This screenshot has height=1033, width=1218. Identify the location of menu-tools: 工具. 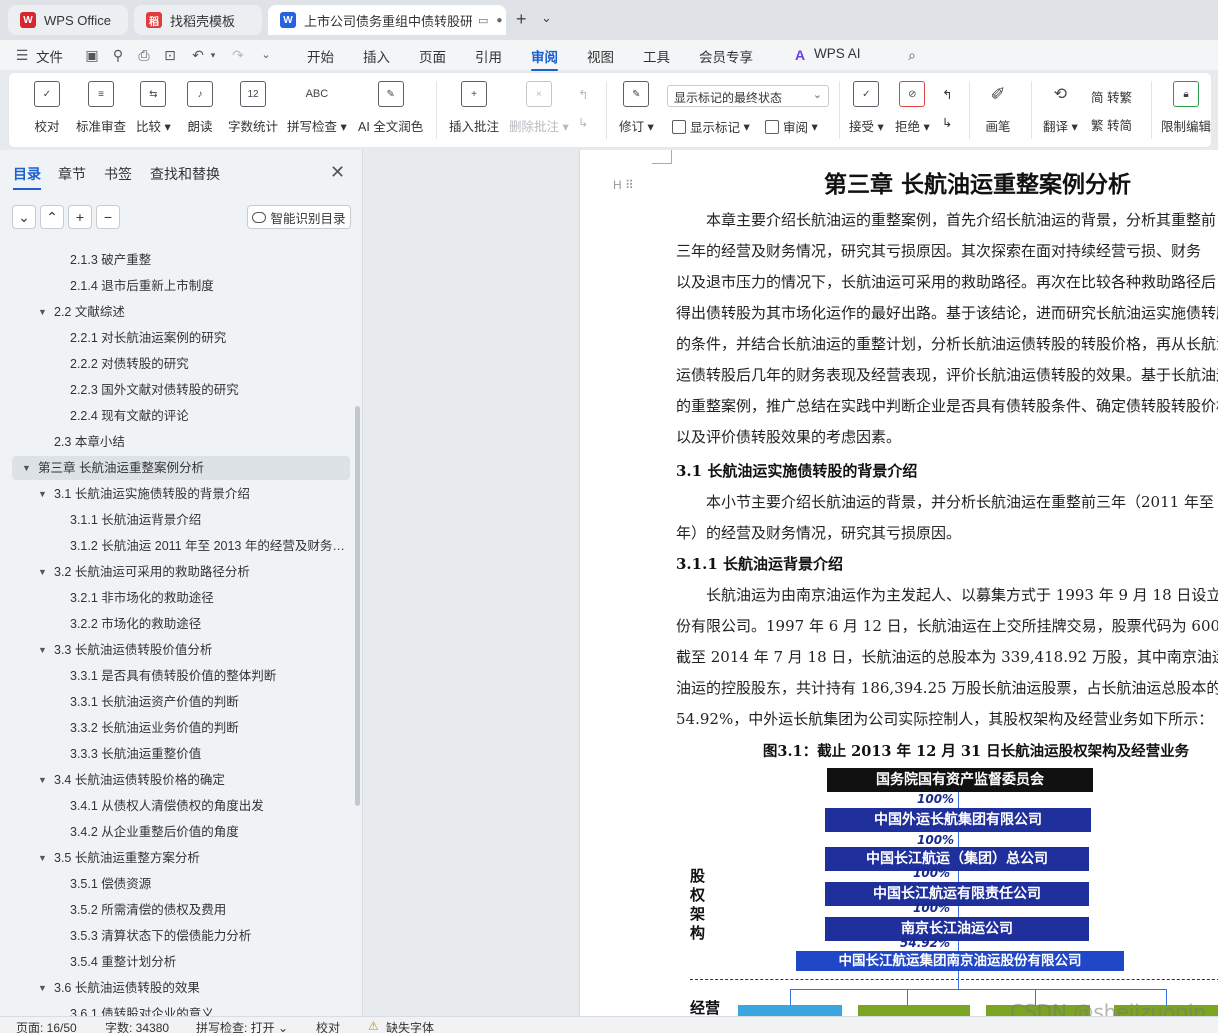
(656, 56).